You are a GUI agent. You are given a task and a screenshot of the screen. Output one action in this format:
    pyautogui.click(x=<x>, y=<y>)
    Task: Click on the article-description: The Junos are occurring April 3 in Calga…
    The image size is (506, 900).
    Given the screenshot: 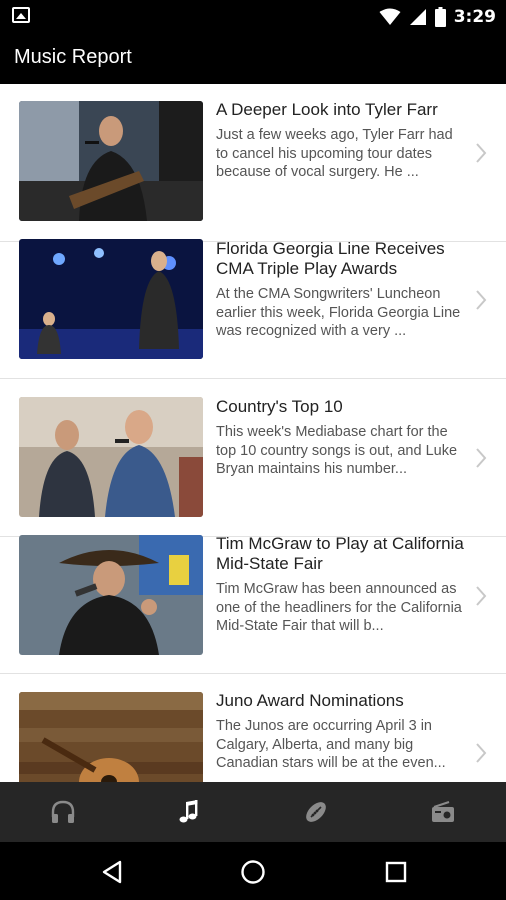 What is the action you would take?
    pyautogui.click(x=331, y=744)
    